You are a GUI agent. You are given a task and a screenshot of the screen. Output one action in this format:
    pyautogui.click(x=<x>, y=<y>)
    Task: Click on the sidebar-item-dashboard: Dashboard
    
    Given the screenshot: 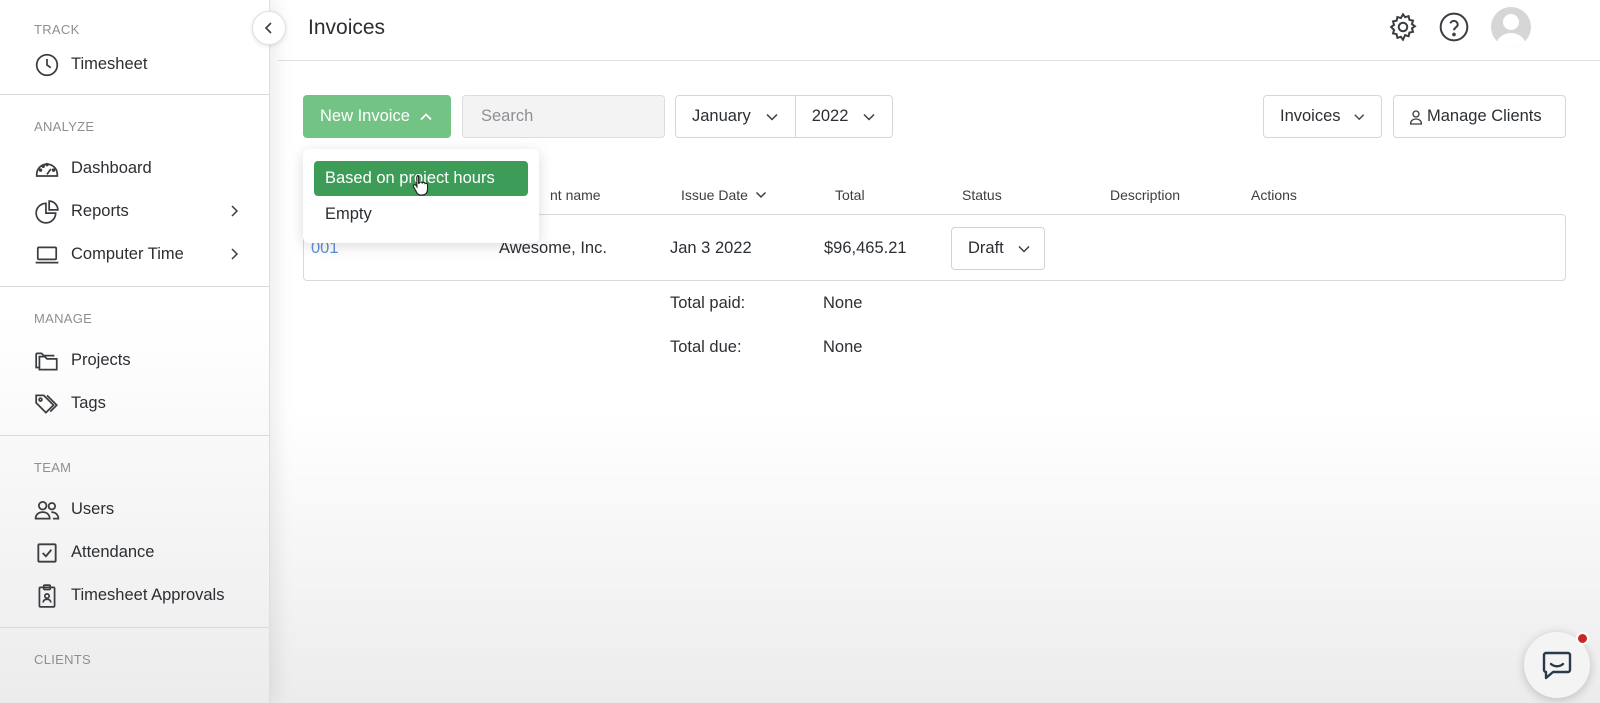 What is the action you would take?
    pyautogui.click(x=134, y=168)
    